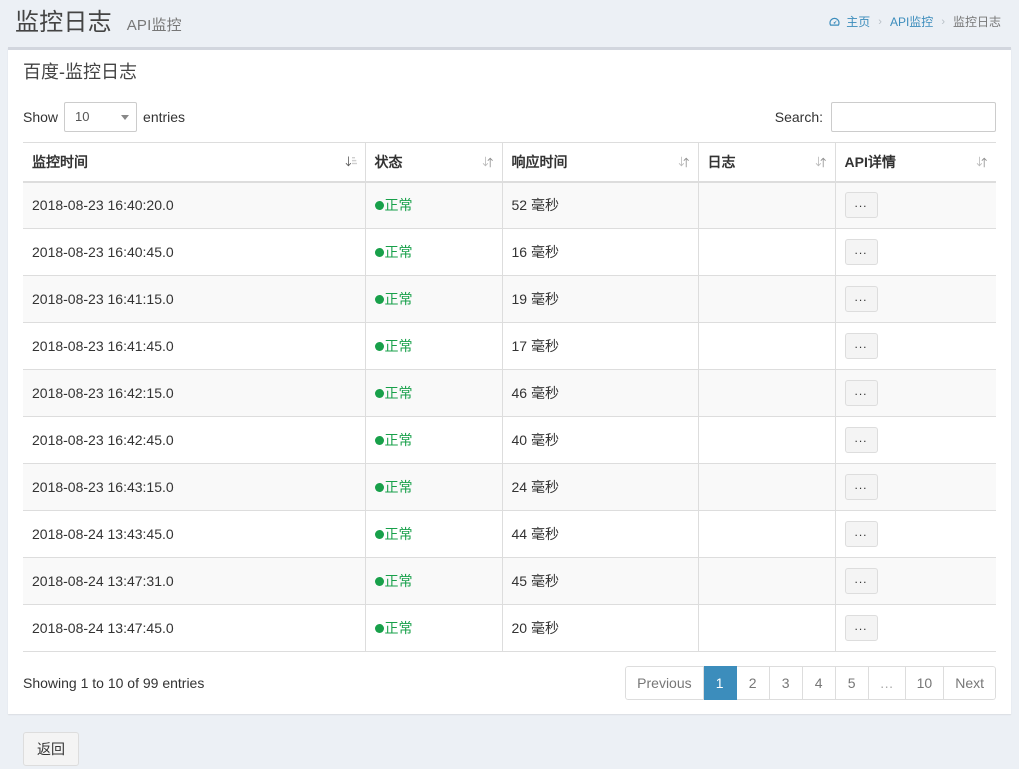 This screenshot has width=1019, height=769. I want to click on breadcrumb-label-home: 主页, so click(858, 22).